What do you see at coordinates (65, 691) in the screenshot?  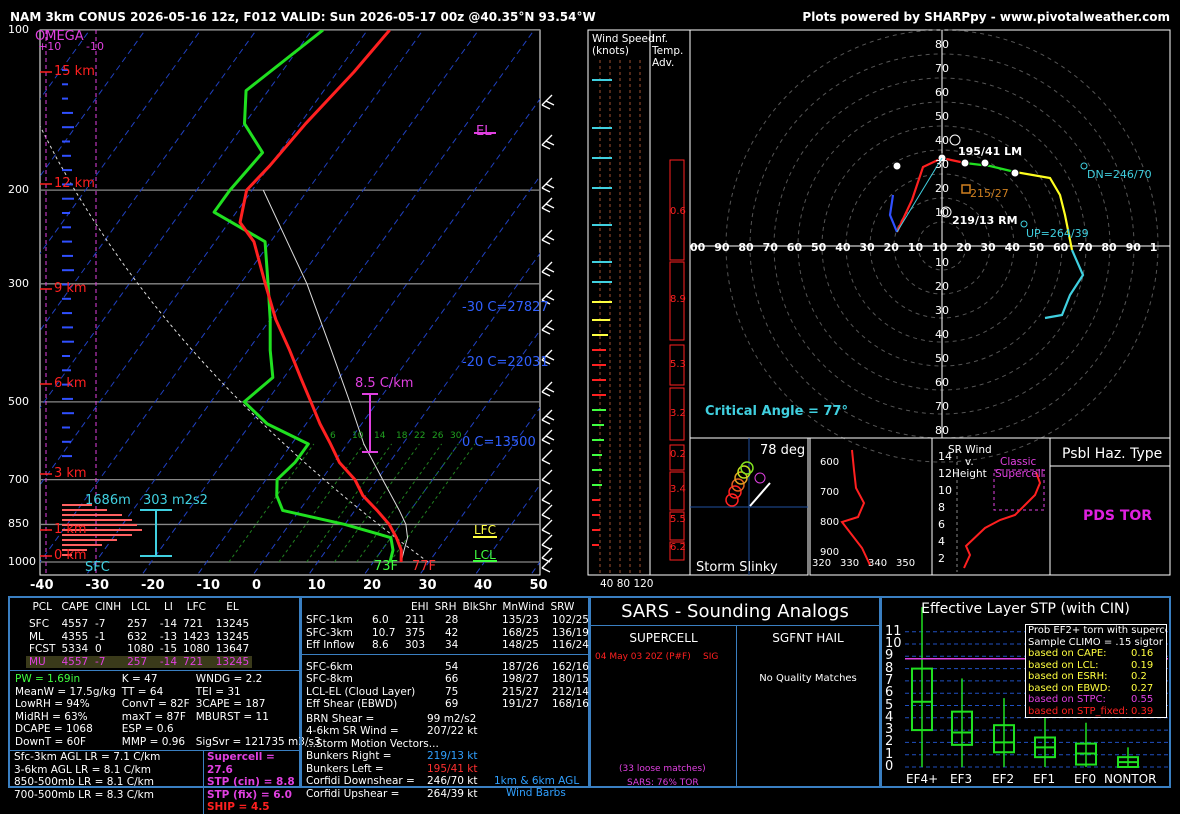 I see `cell: MeanW = 17.5g/kg` at bounding box center [65, 691].